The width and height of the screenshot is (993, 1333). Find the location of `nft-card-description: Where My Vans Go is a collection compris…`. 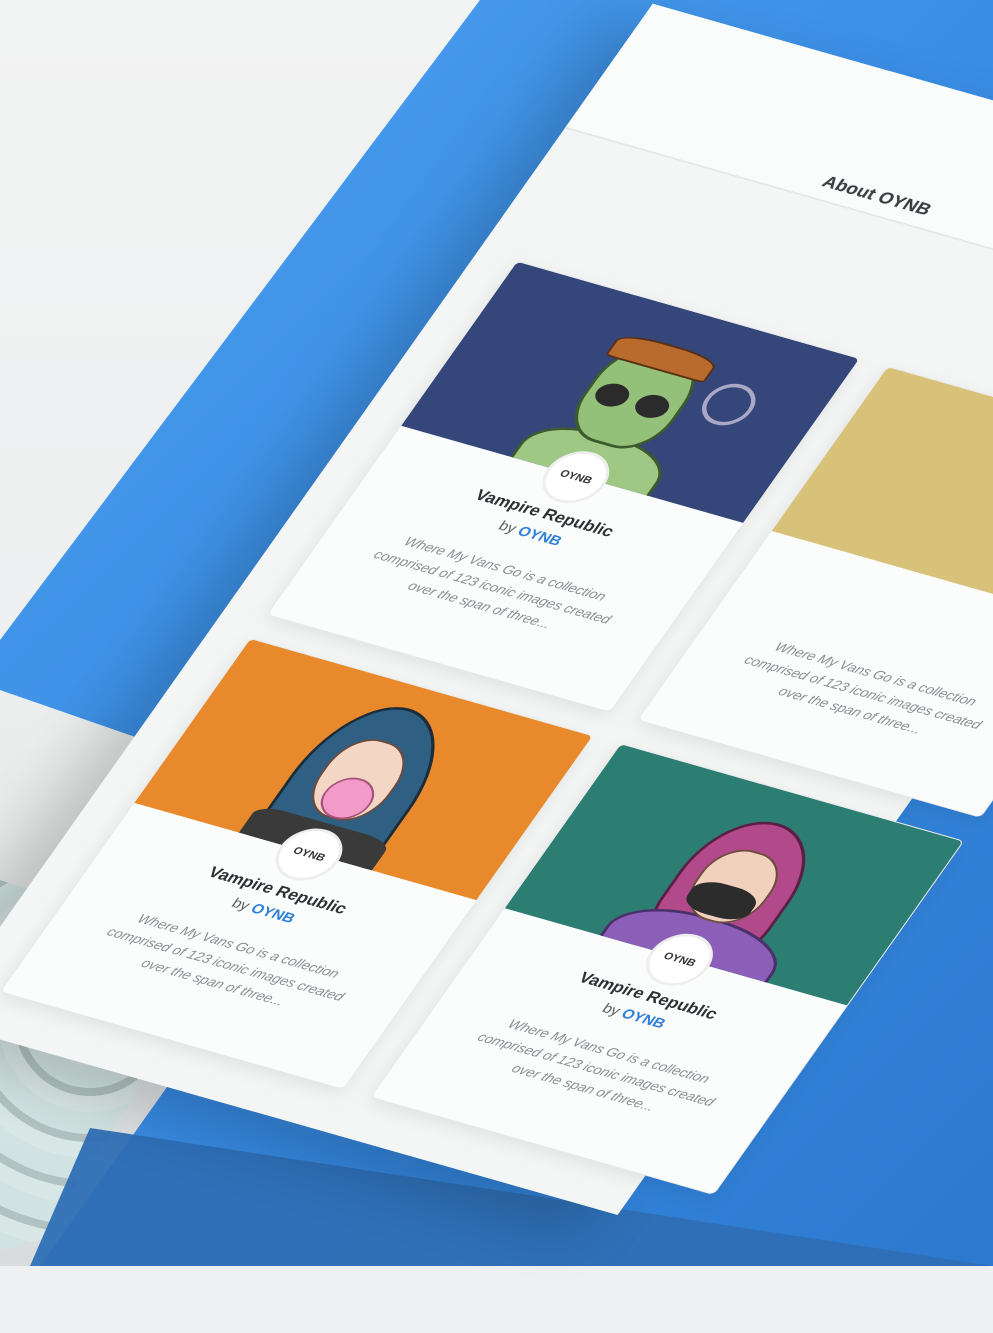

nft-card-description: Where My Vans Go is a collection compris… is located at coordinates (863, 688).